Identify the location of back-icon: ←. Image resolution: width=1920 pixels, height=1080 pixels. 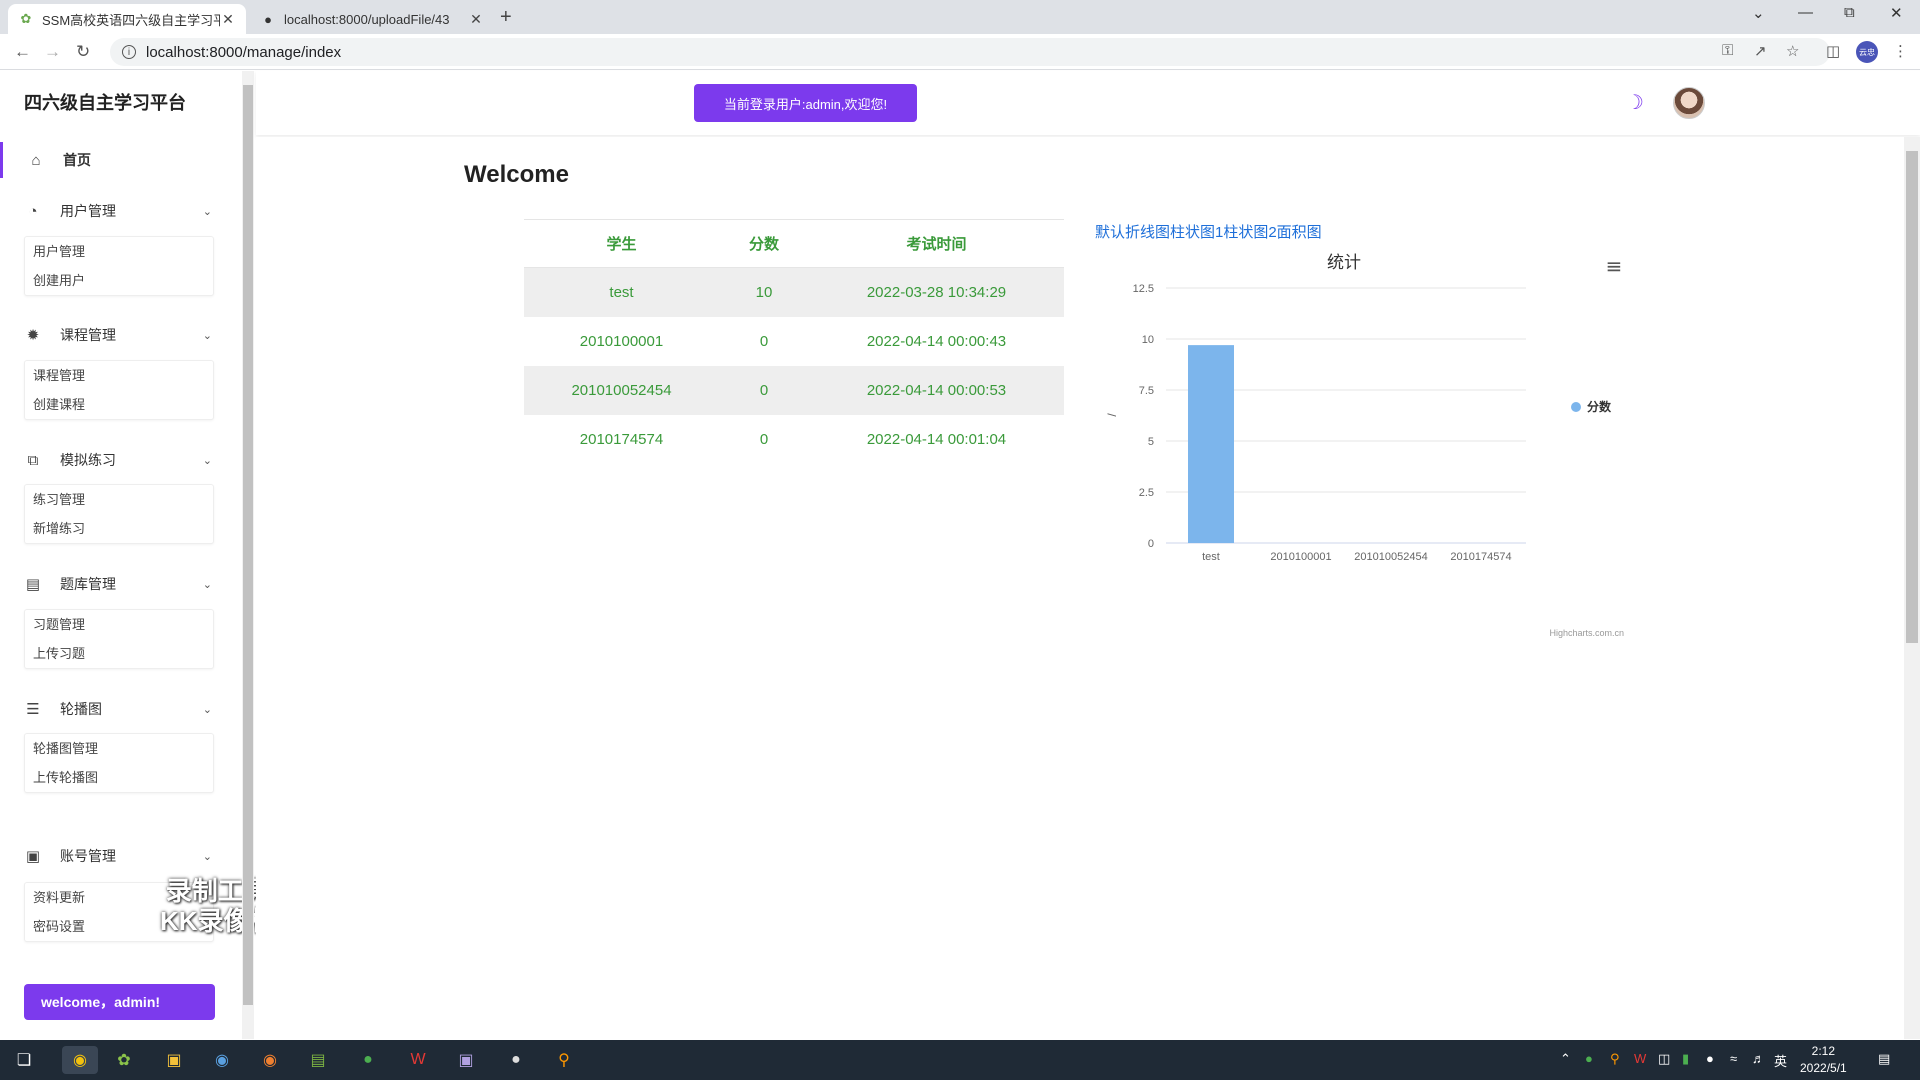
(22, 52).